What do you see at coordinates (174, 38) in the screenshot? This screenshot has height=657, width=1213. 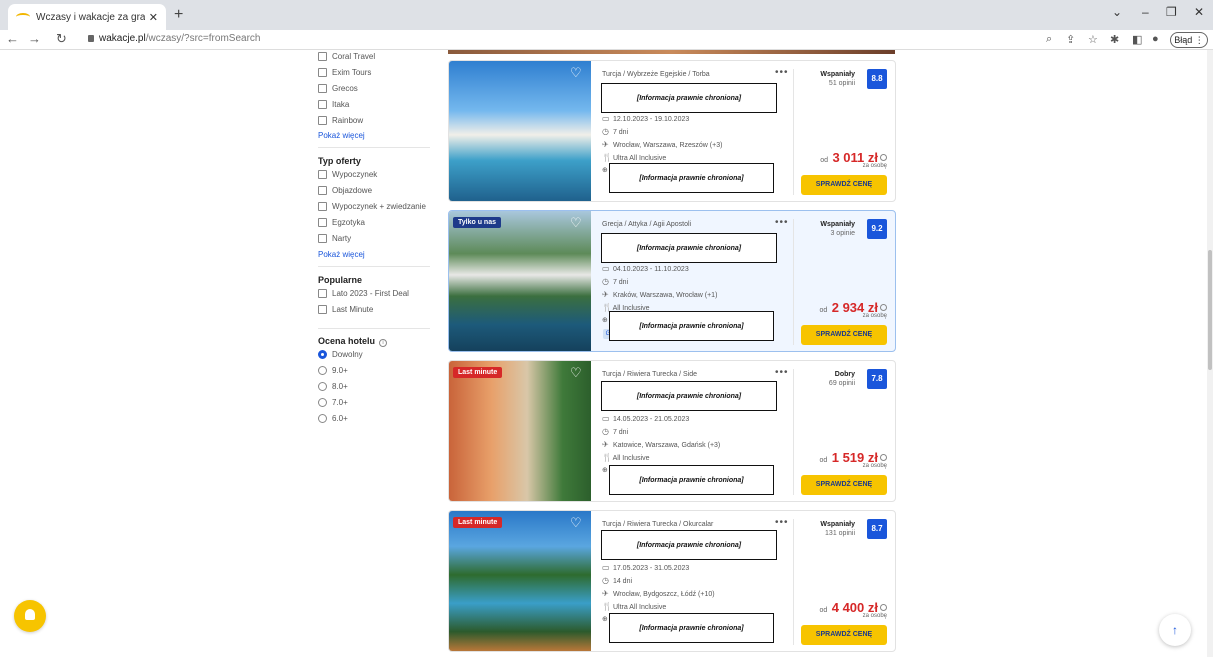 I see `address-bar: wakacje.pl/wczasy/?src=fromSearch` at bounding box center [174, 38].